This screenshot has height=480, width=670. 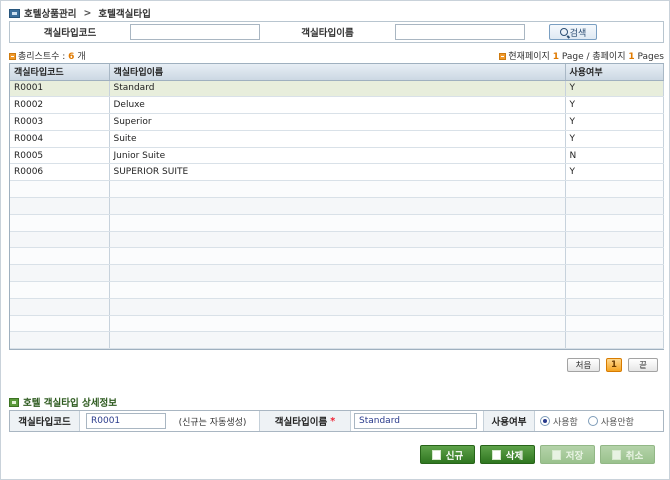 I want to click on save-button: 저장, so click(x=567, y=454).